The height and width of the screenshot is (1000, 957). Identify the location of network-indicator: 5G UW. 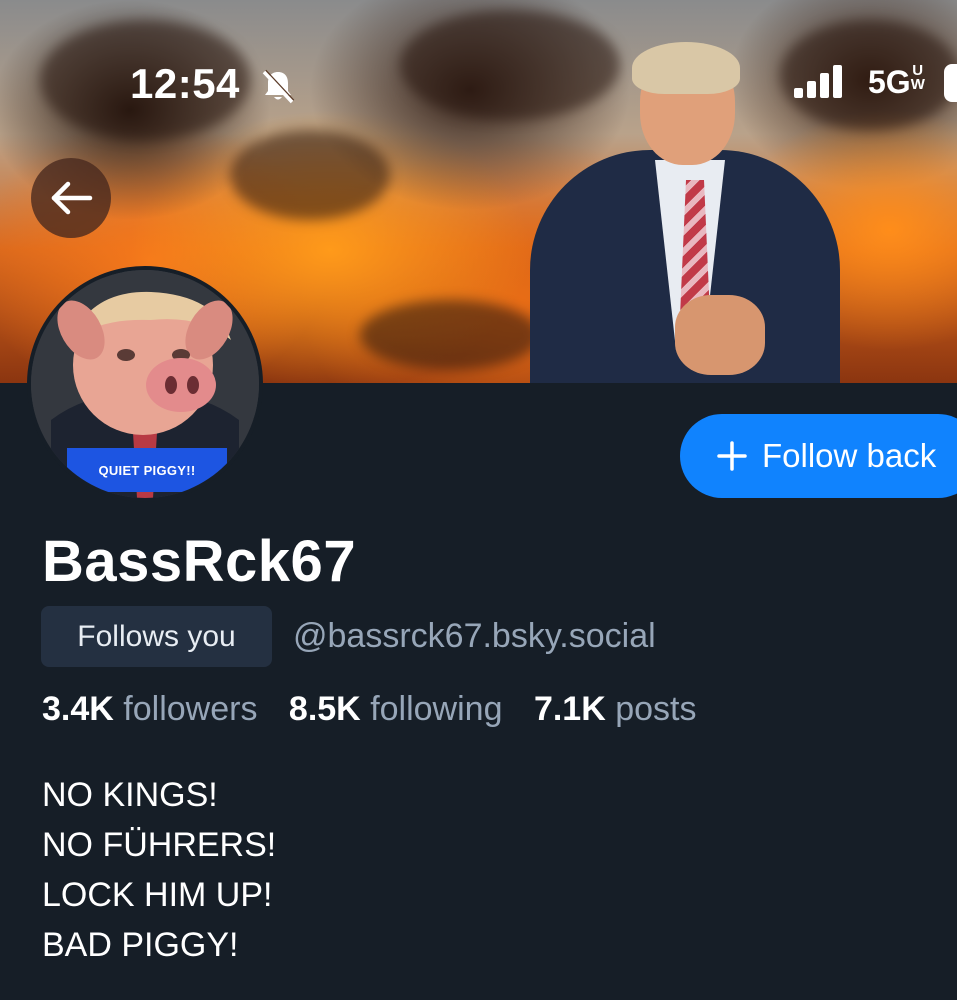
(896, 81).